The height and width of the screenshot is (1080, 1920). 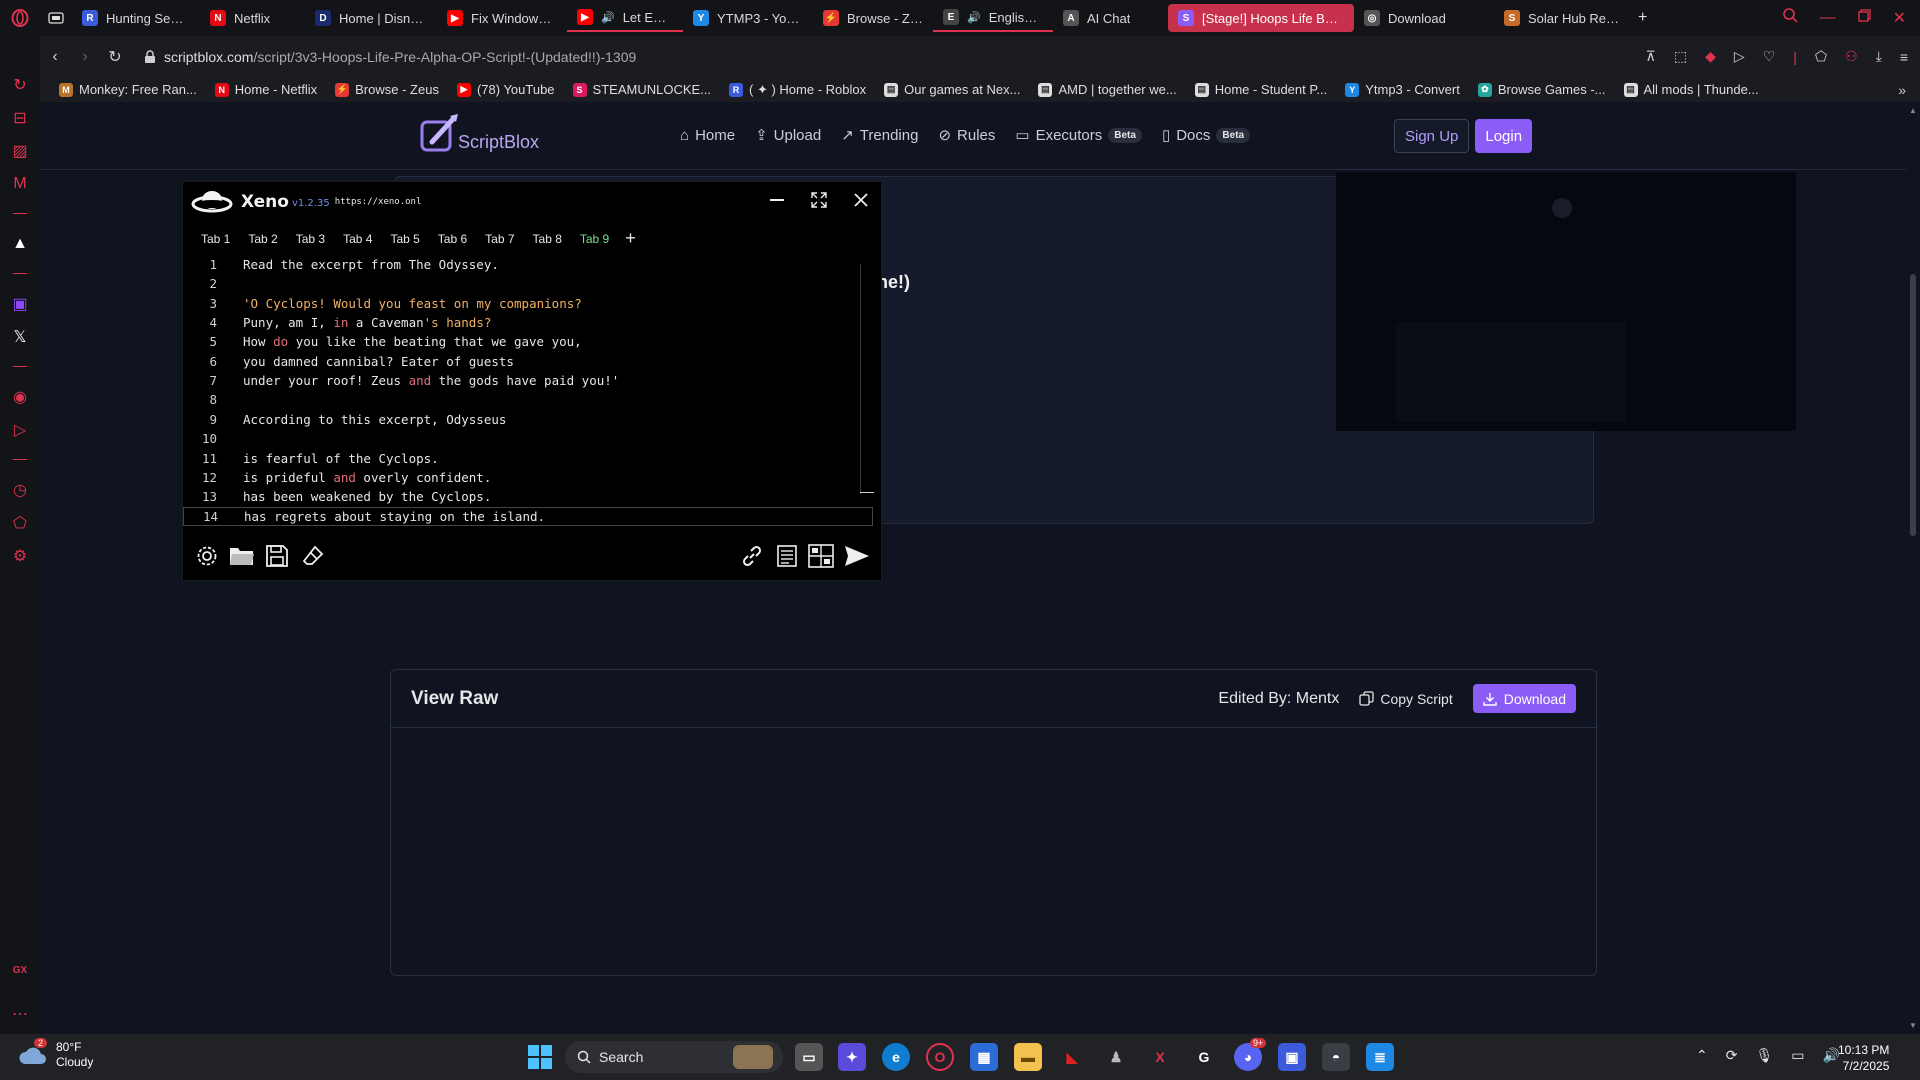 I want to click on browser-tab: ◎ Download, so click(x=1424, y=18).